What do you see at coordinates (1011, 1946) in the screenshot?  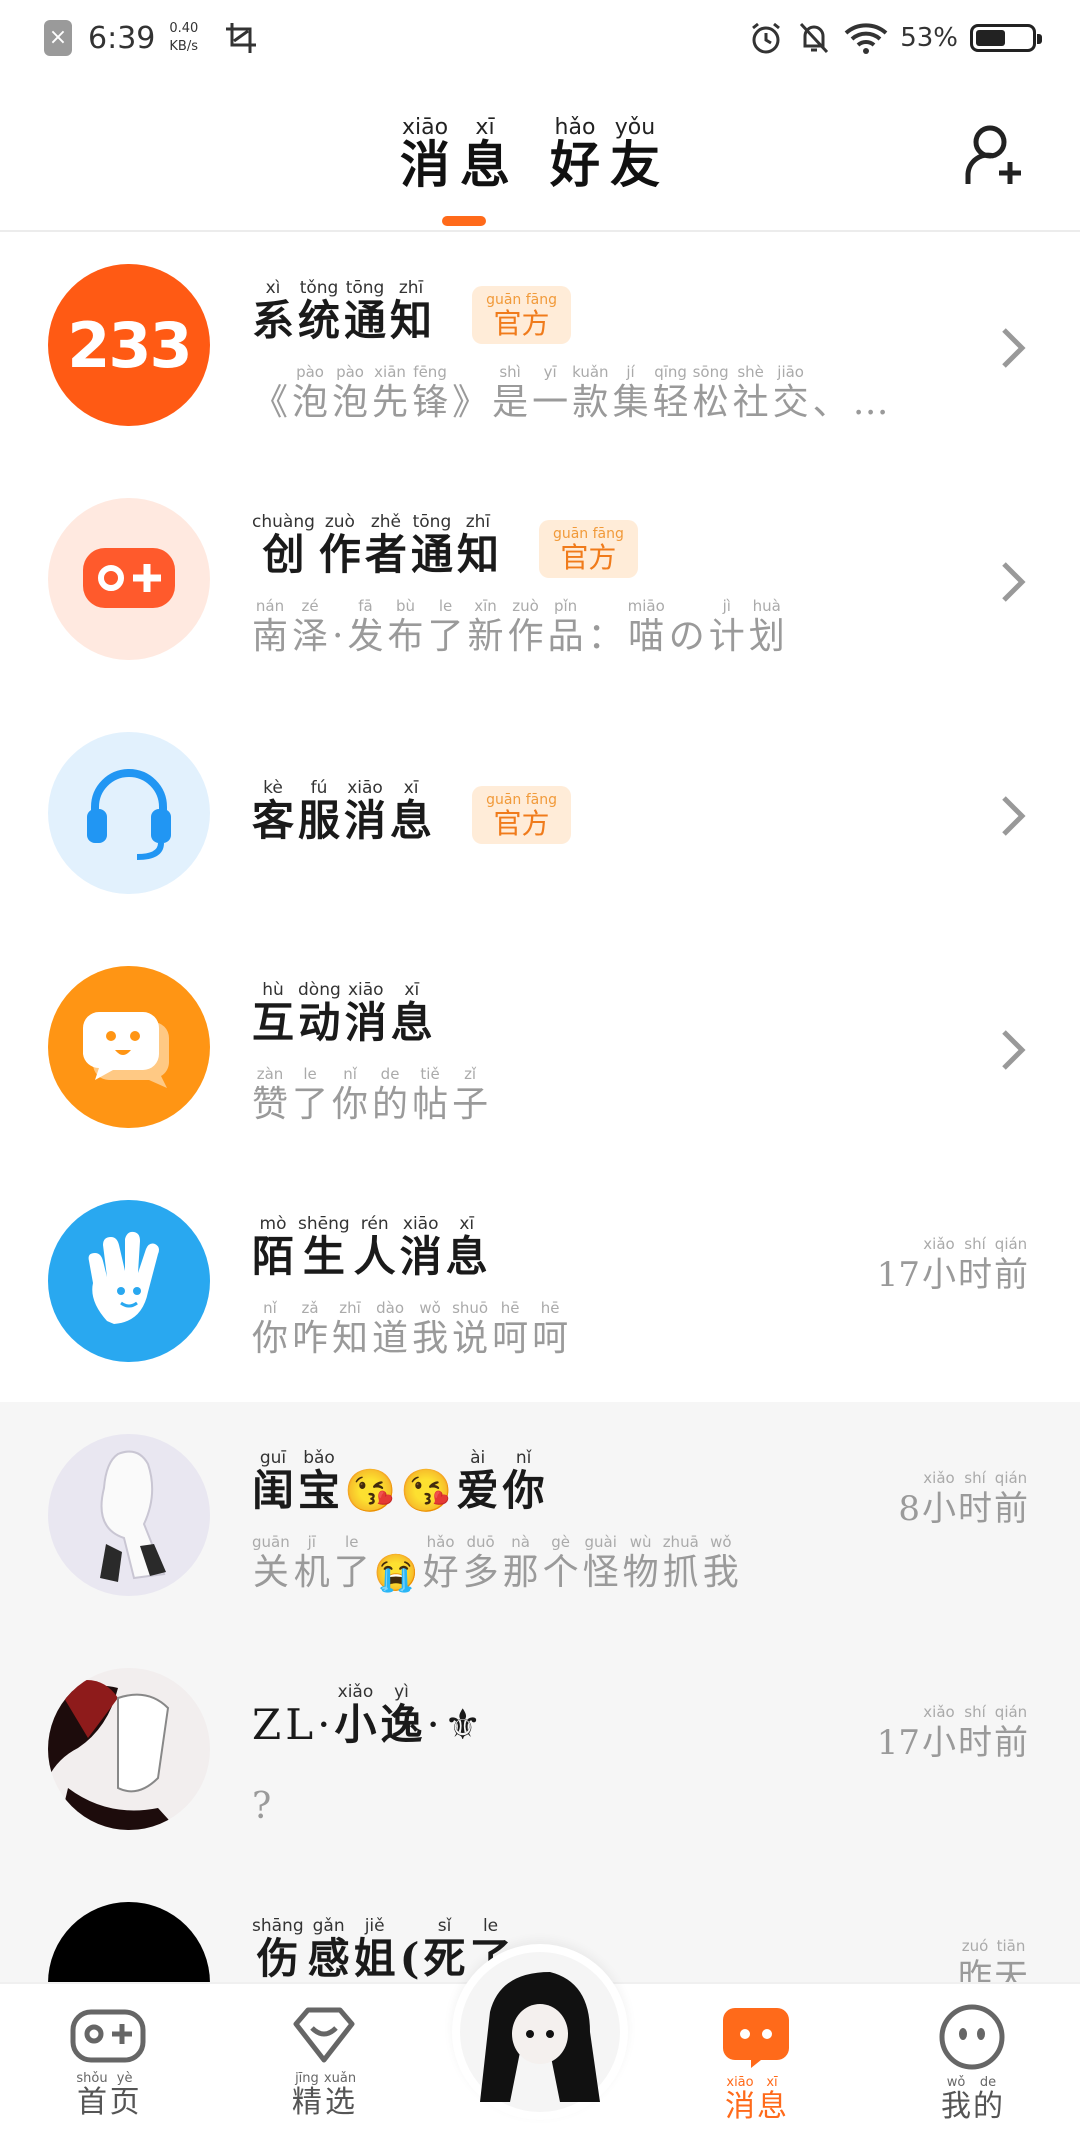 I see `pinyin: tiān` at bounding box center [1011, 1946].